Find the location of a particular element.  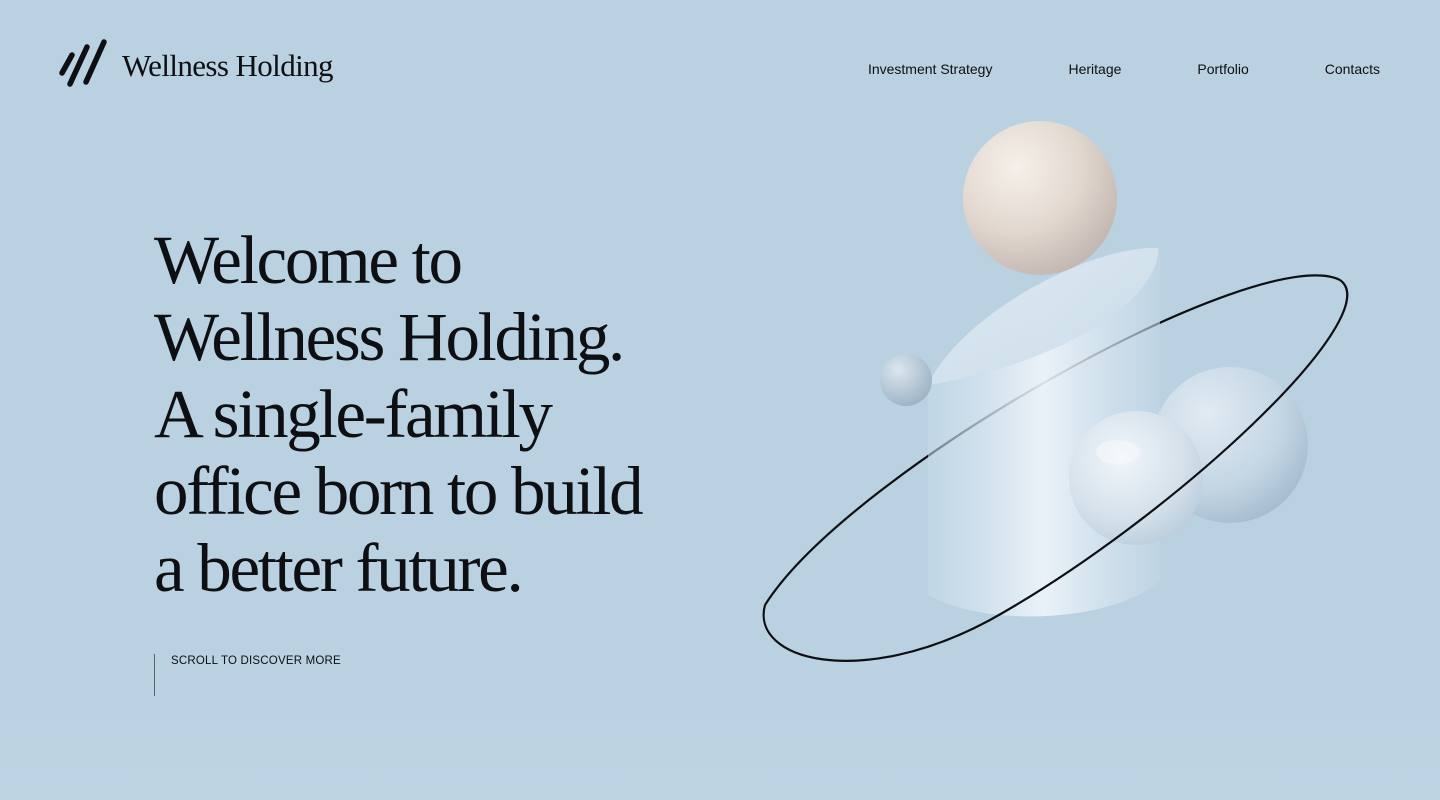

hero-line: office born to build is located at coordinates (399, 491).